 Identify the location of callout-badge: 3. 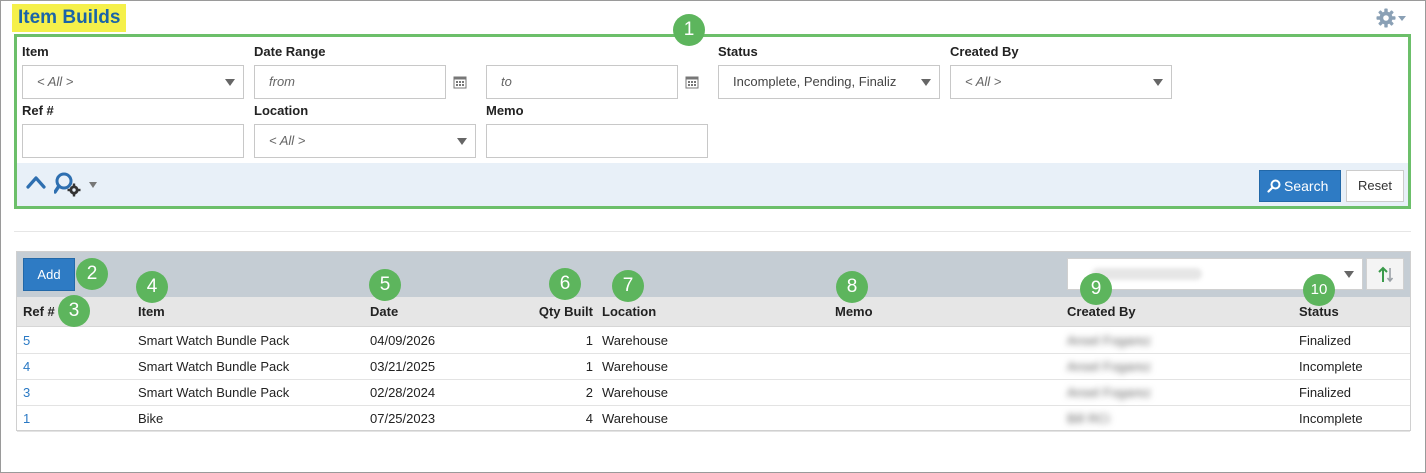
(74, 311).